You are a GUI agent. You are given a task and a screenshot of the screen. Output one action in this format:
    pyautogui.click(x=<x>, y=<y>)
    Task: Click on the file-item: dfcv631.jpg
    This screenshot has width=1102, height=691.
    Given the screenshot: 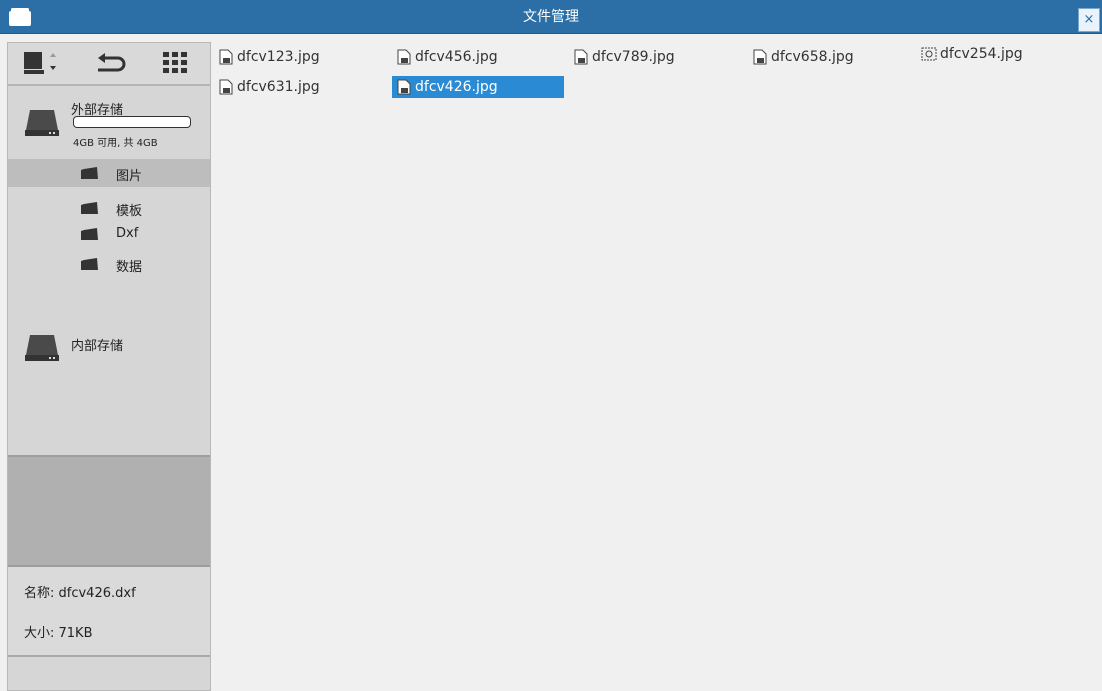 What is the action you would take?
    pyautogui.click(x=270, y=87)
    